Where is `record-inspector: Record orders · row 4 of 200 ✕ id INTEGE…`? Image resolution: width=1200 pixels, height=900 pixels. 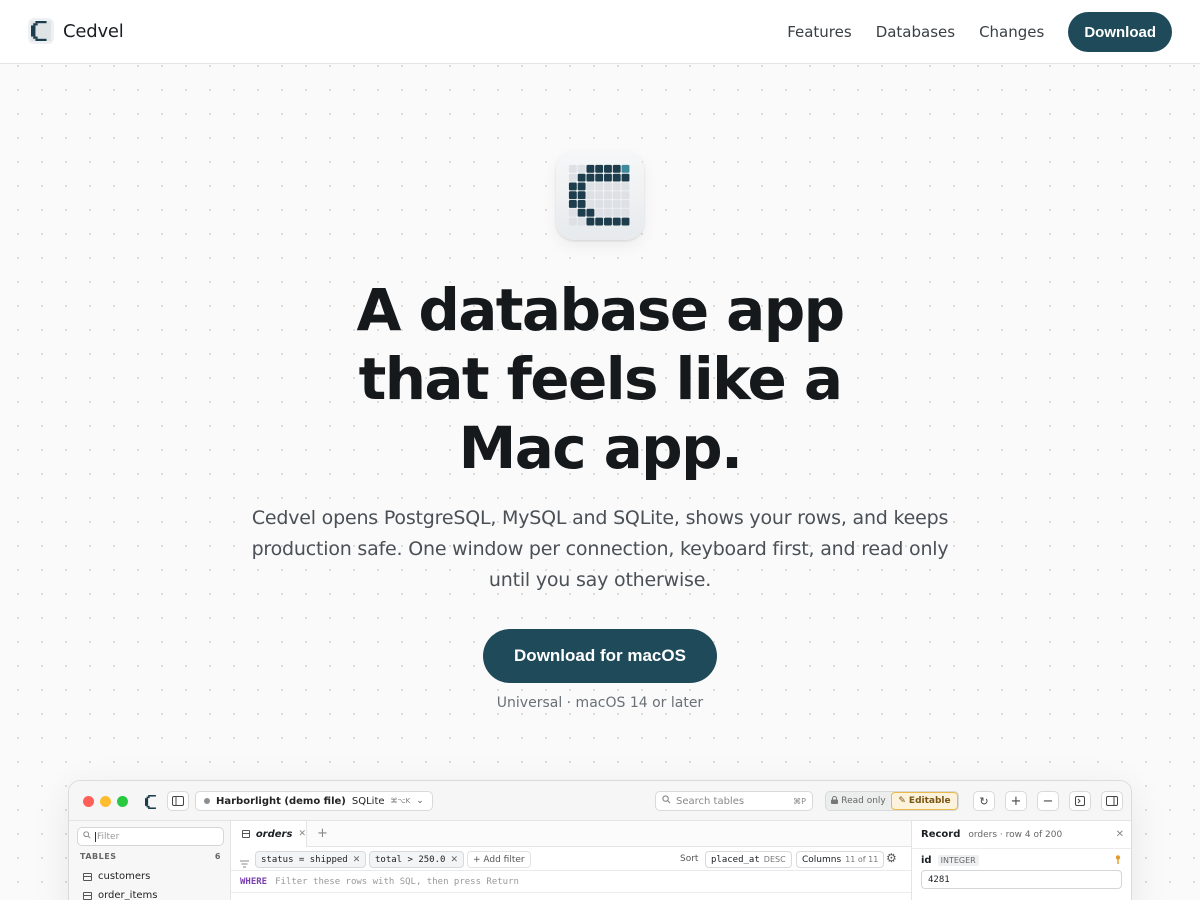
record-inspector: Record orders · row 4 of 200 ✕ id INTEGE… is located at coordinates (1021, 860).